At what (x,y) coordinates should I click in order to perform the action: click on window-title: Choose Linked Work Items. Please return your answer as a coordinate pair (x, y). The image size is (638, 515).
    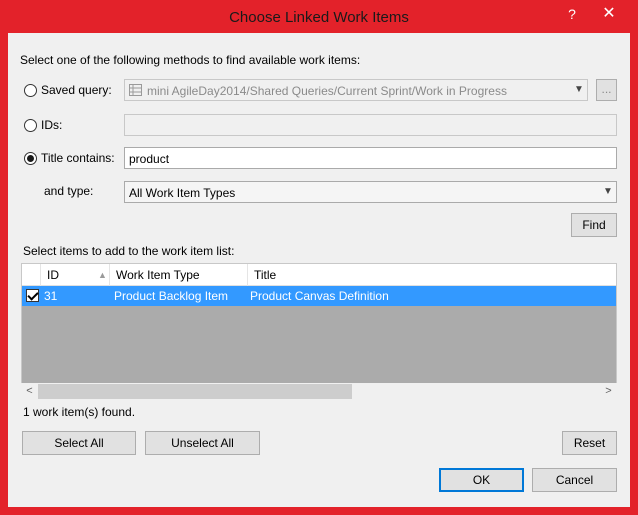
    Looking at the image, I should click on (319, 17).